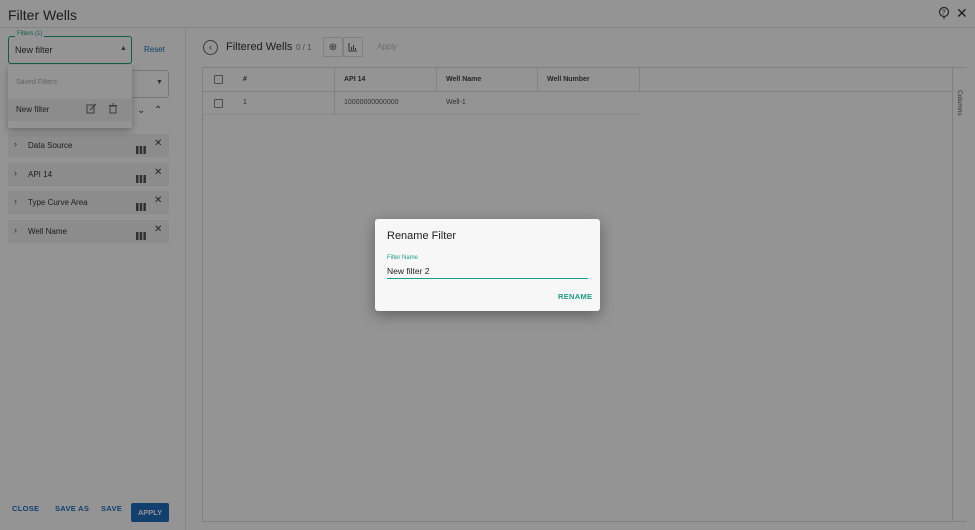 The image size is (975, 530). Describe the element at coordinates (403, 258) in the screenshot. I see `filter-name-label: Filter Name` at that location.